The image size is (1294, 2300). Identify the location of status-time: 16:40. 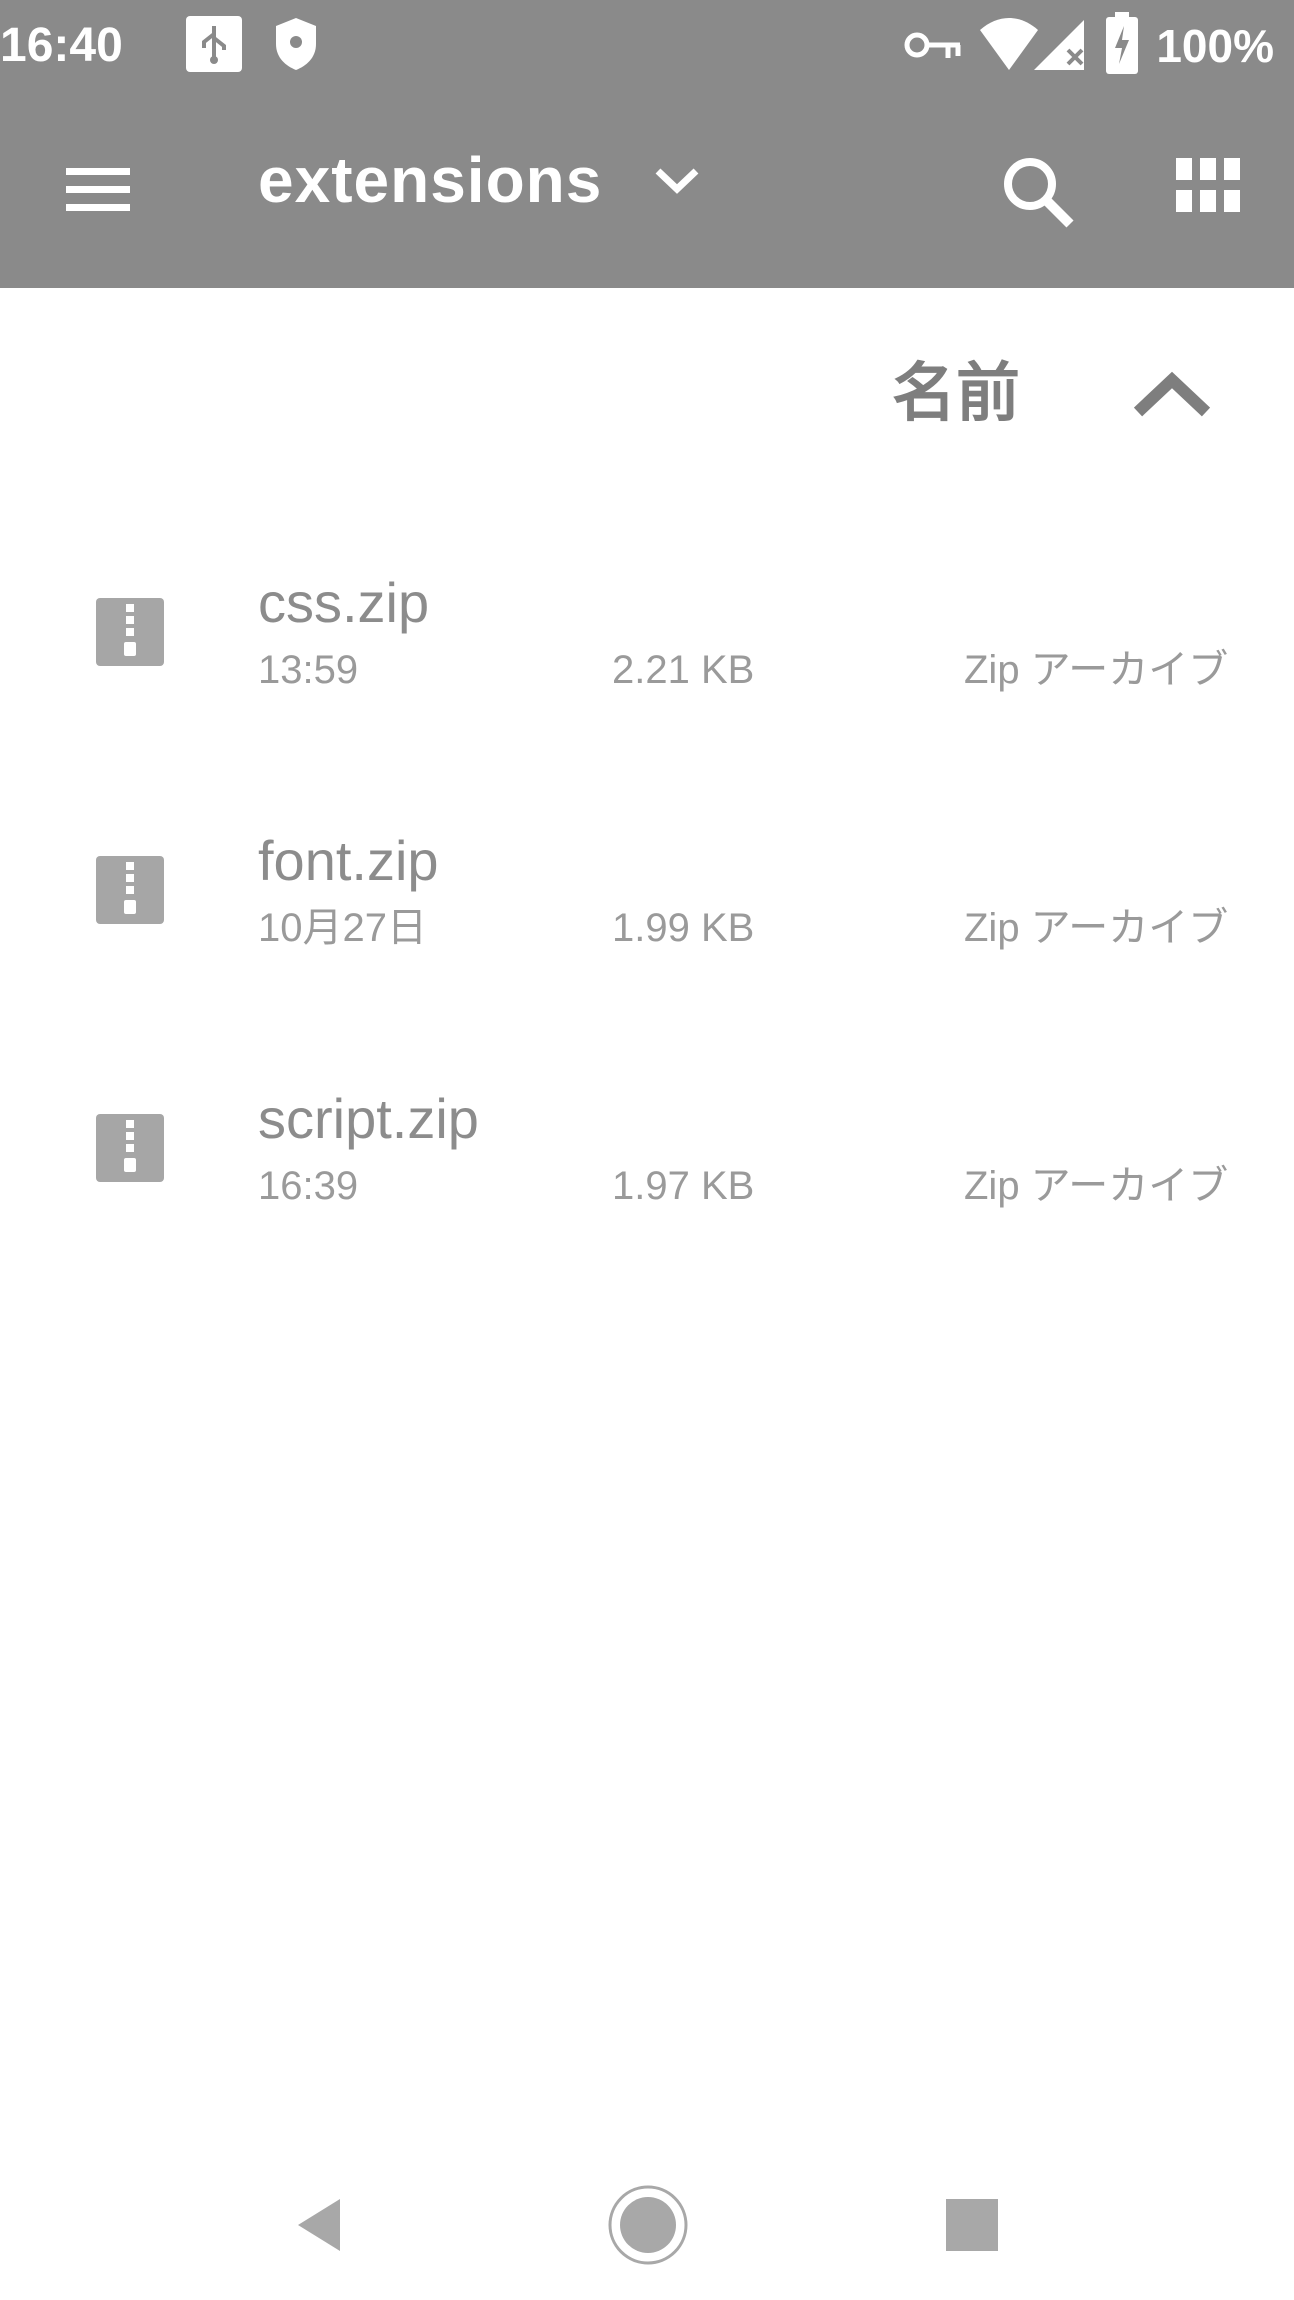
(61, 45).